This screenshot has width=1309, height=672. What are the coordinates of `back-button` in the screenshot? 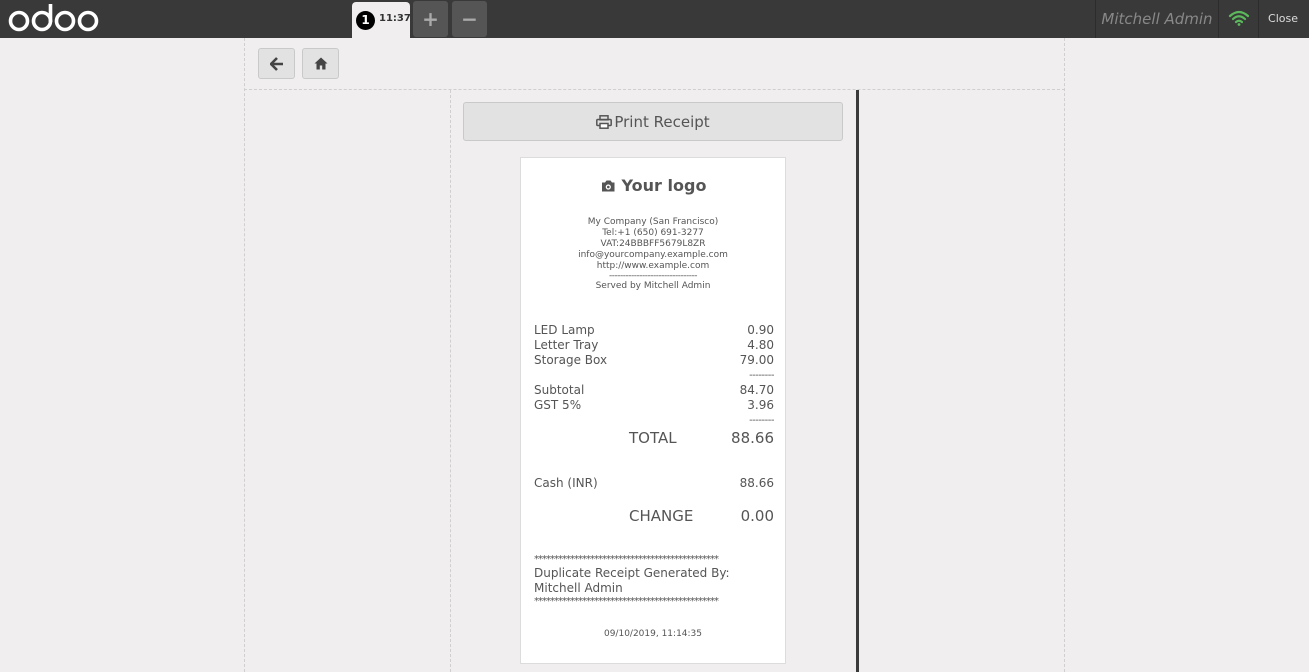 It's located at (276, 63).